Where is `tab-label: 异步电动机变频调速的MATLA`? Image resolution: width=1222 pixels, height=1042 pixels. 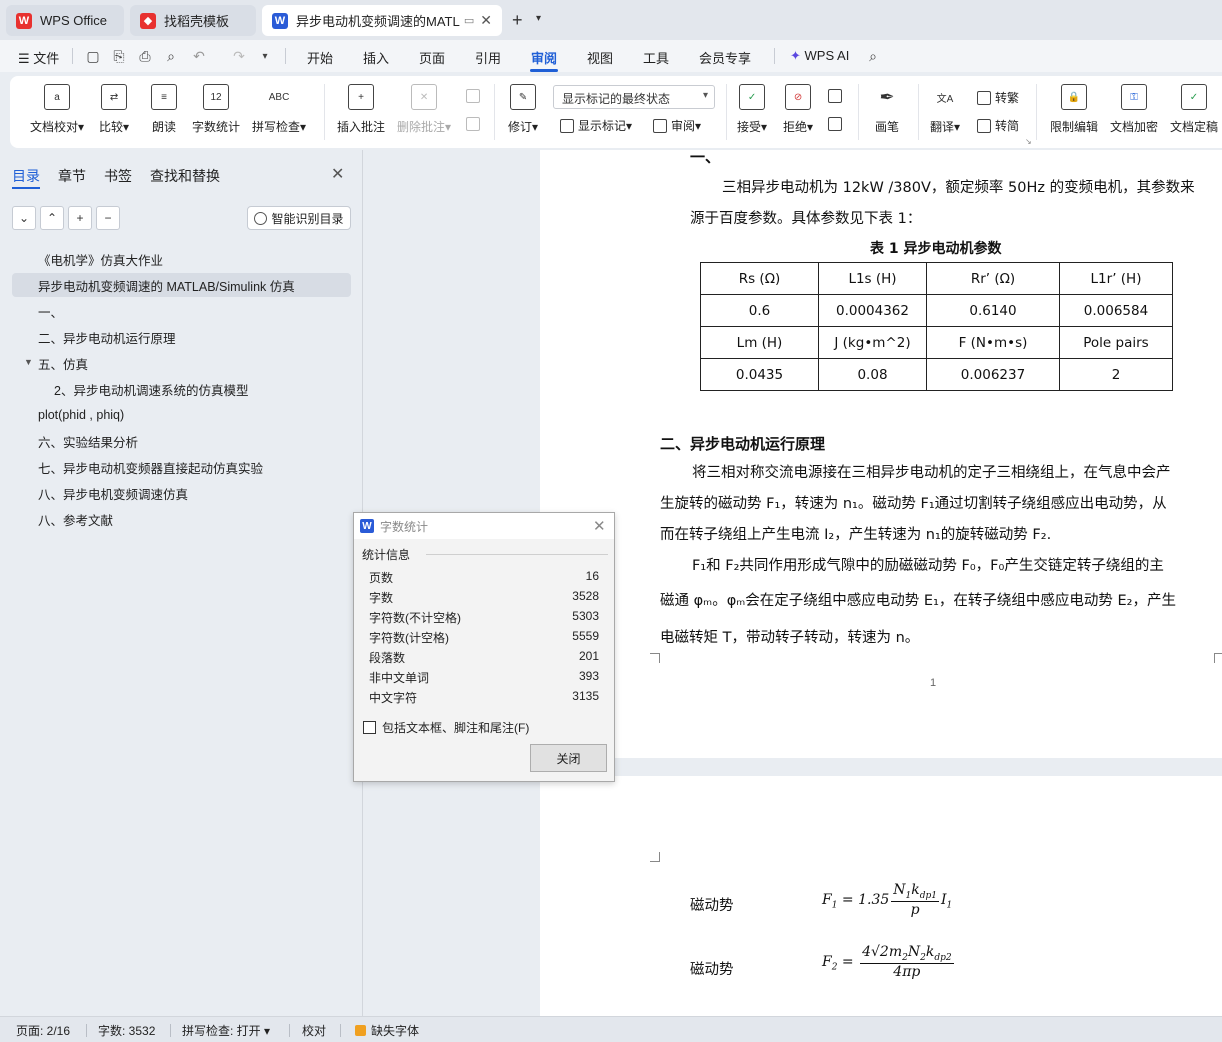 tab-label: 异步电动机变频调速的MATLA is located at coordinates (378, 21).